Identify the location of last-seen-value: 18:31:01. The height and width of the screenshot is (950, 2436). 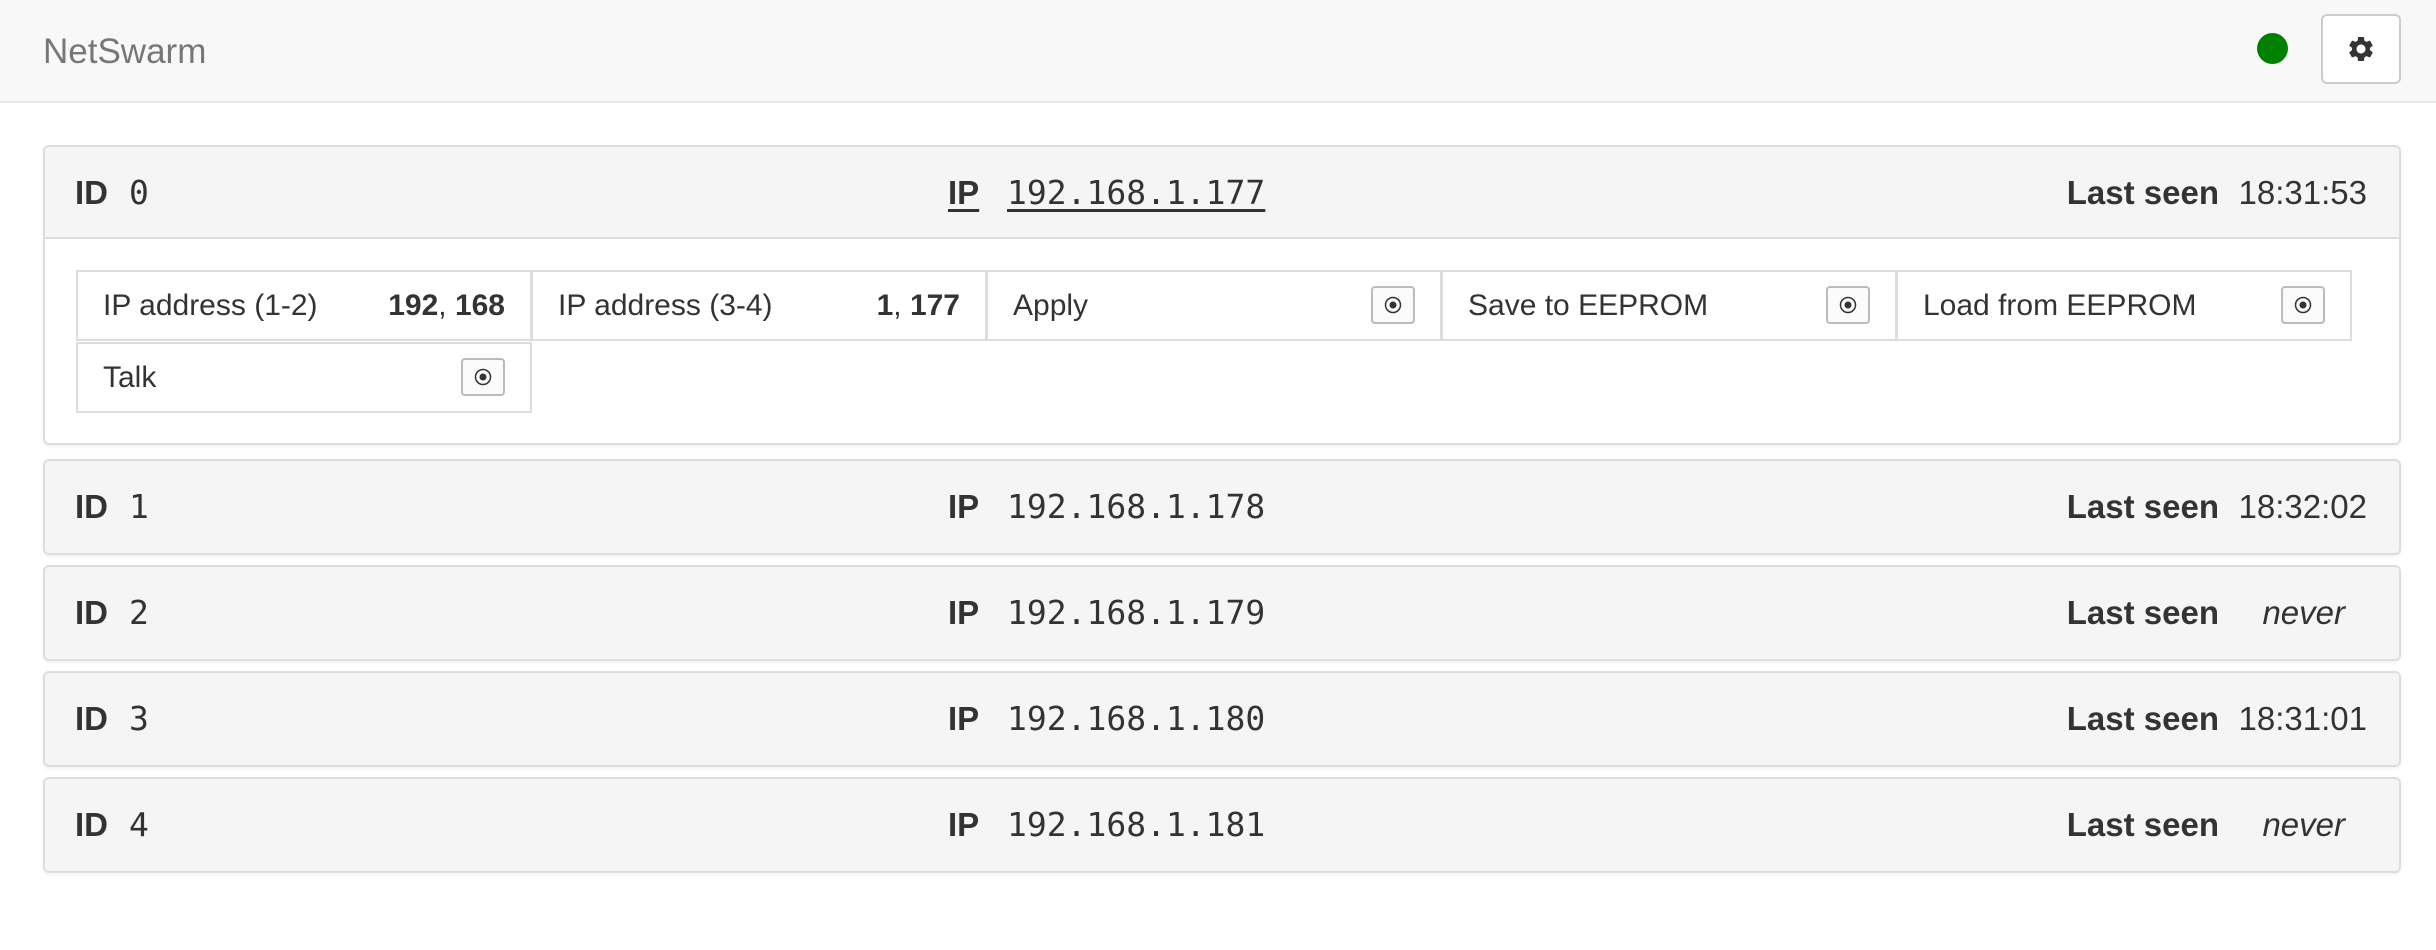
(2302, 718).